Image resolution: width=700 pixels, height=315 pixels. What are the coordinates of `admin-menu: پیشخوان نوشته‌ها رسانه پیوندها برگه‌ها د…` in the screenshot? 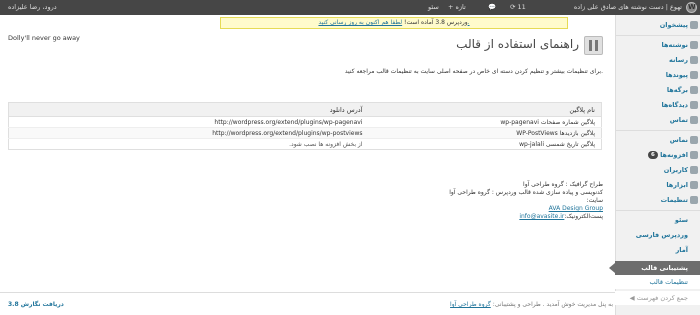 It's located at (654, 165).